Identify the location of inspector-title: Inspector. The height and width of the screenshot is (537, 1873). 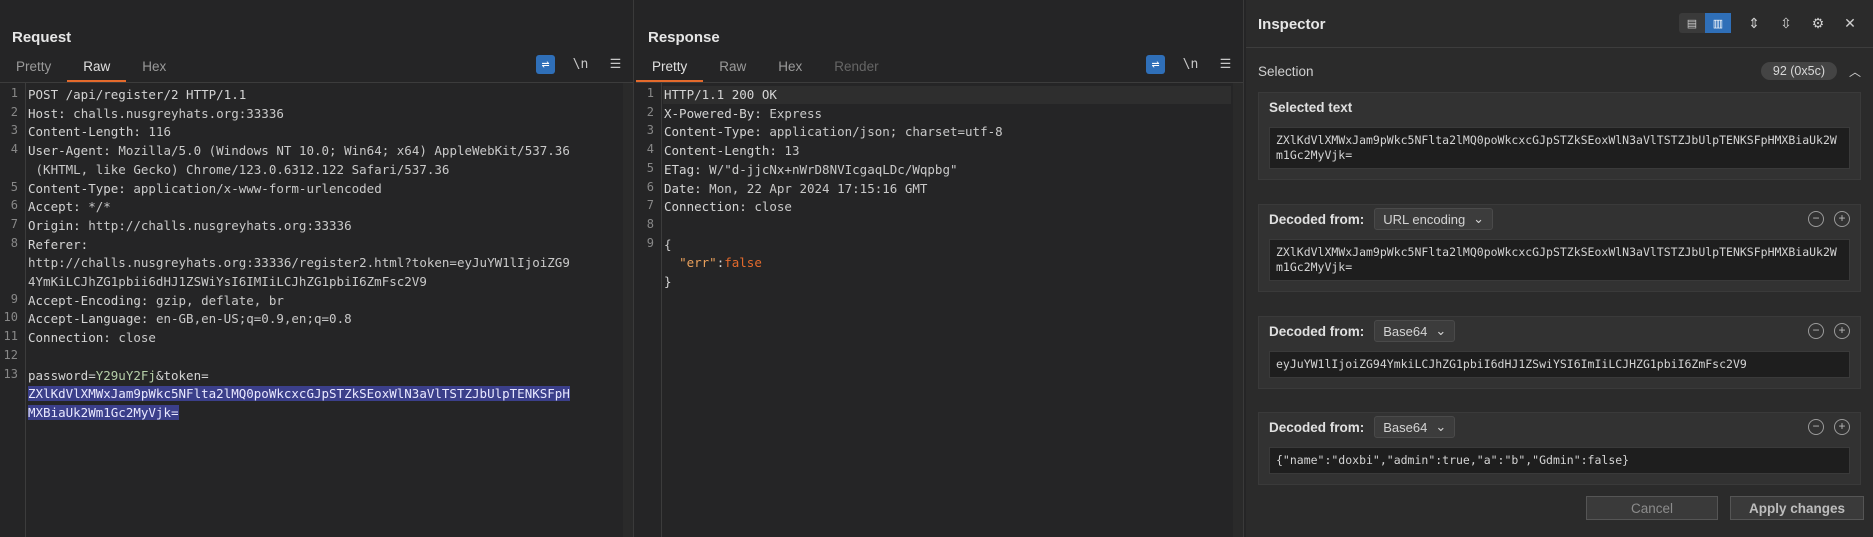
(1292, 24).